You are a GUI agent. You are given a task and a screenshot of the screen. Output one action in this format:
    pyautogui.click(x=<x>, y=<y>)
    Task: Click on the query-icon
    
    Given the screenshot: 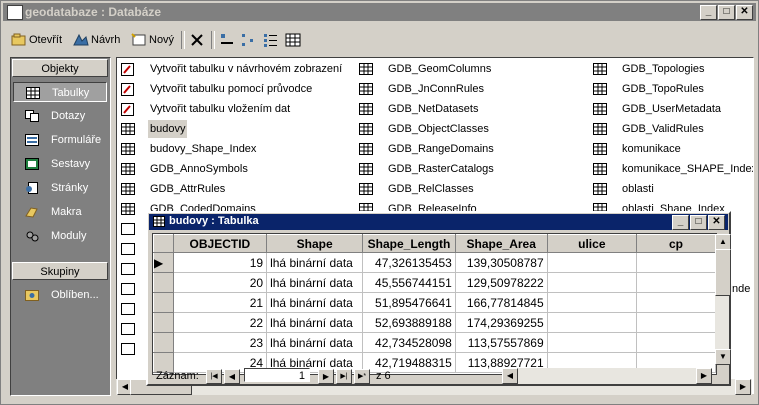 What is the action you would take?
    pyautogui.click(x=32, y=116)
    